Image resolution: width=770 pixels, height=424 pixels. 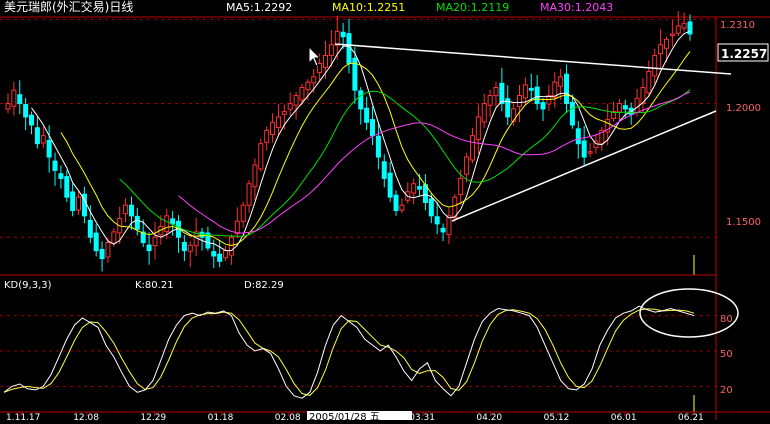 What do you see at coordinates (489, 416) in the screenshot?
I see `date-label: 04.20` at bounding box center [489, 416].